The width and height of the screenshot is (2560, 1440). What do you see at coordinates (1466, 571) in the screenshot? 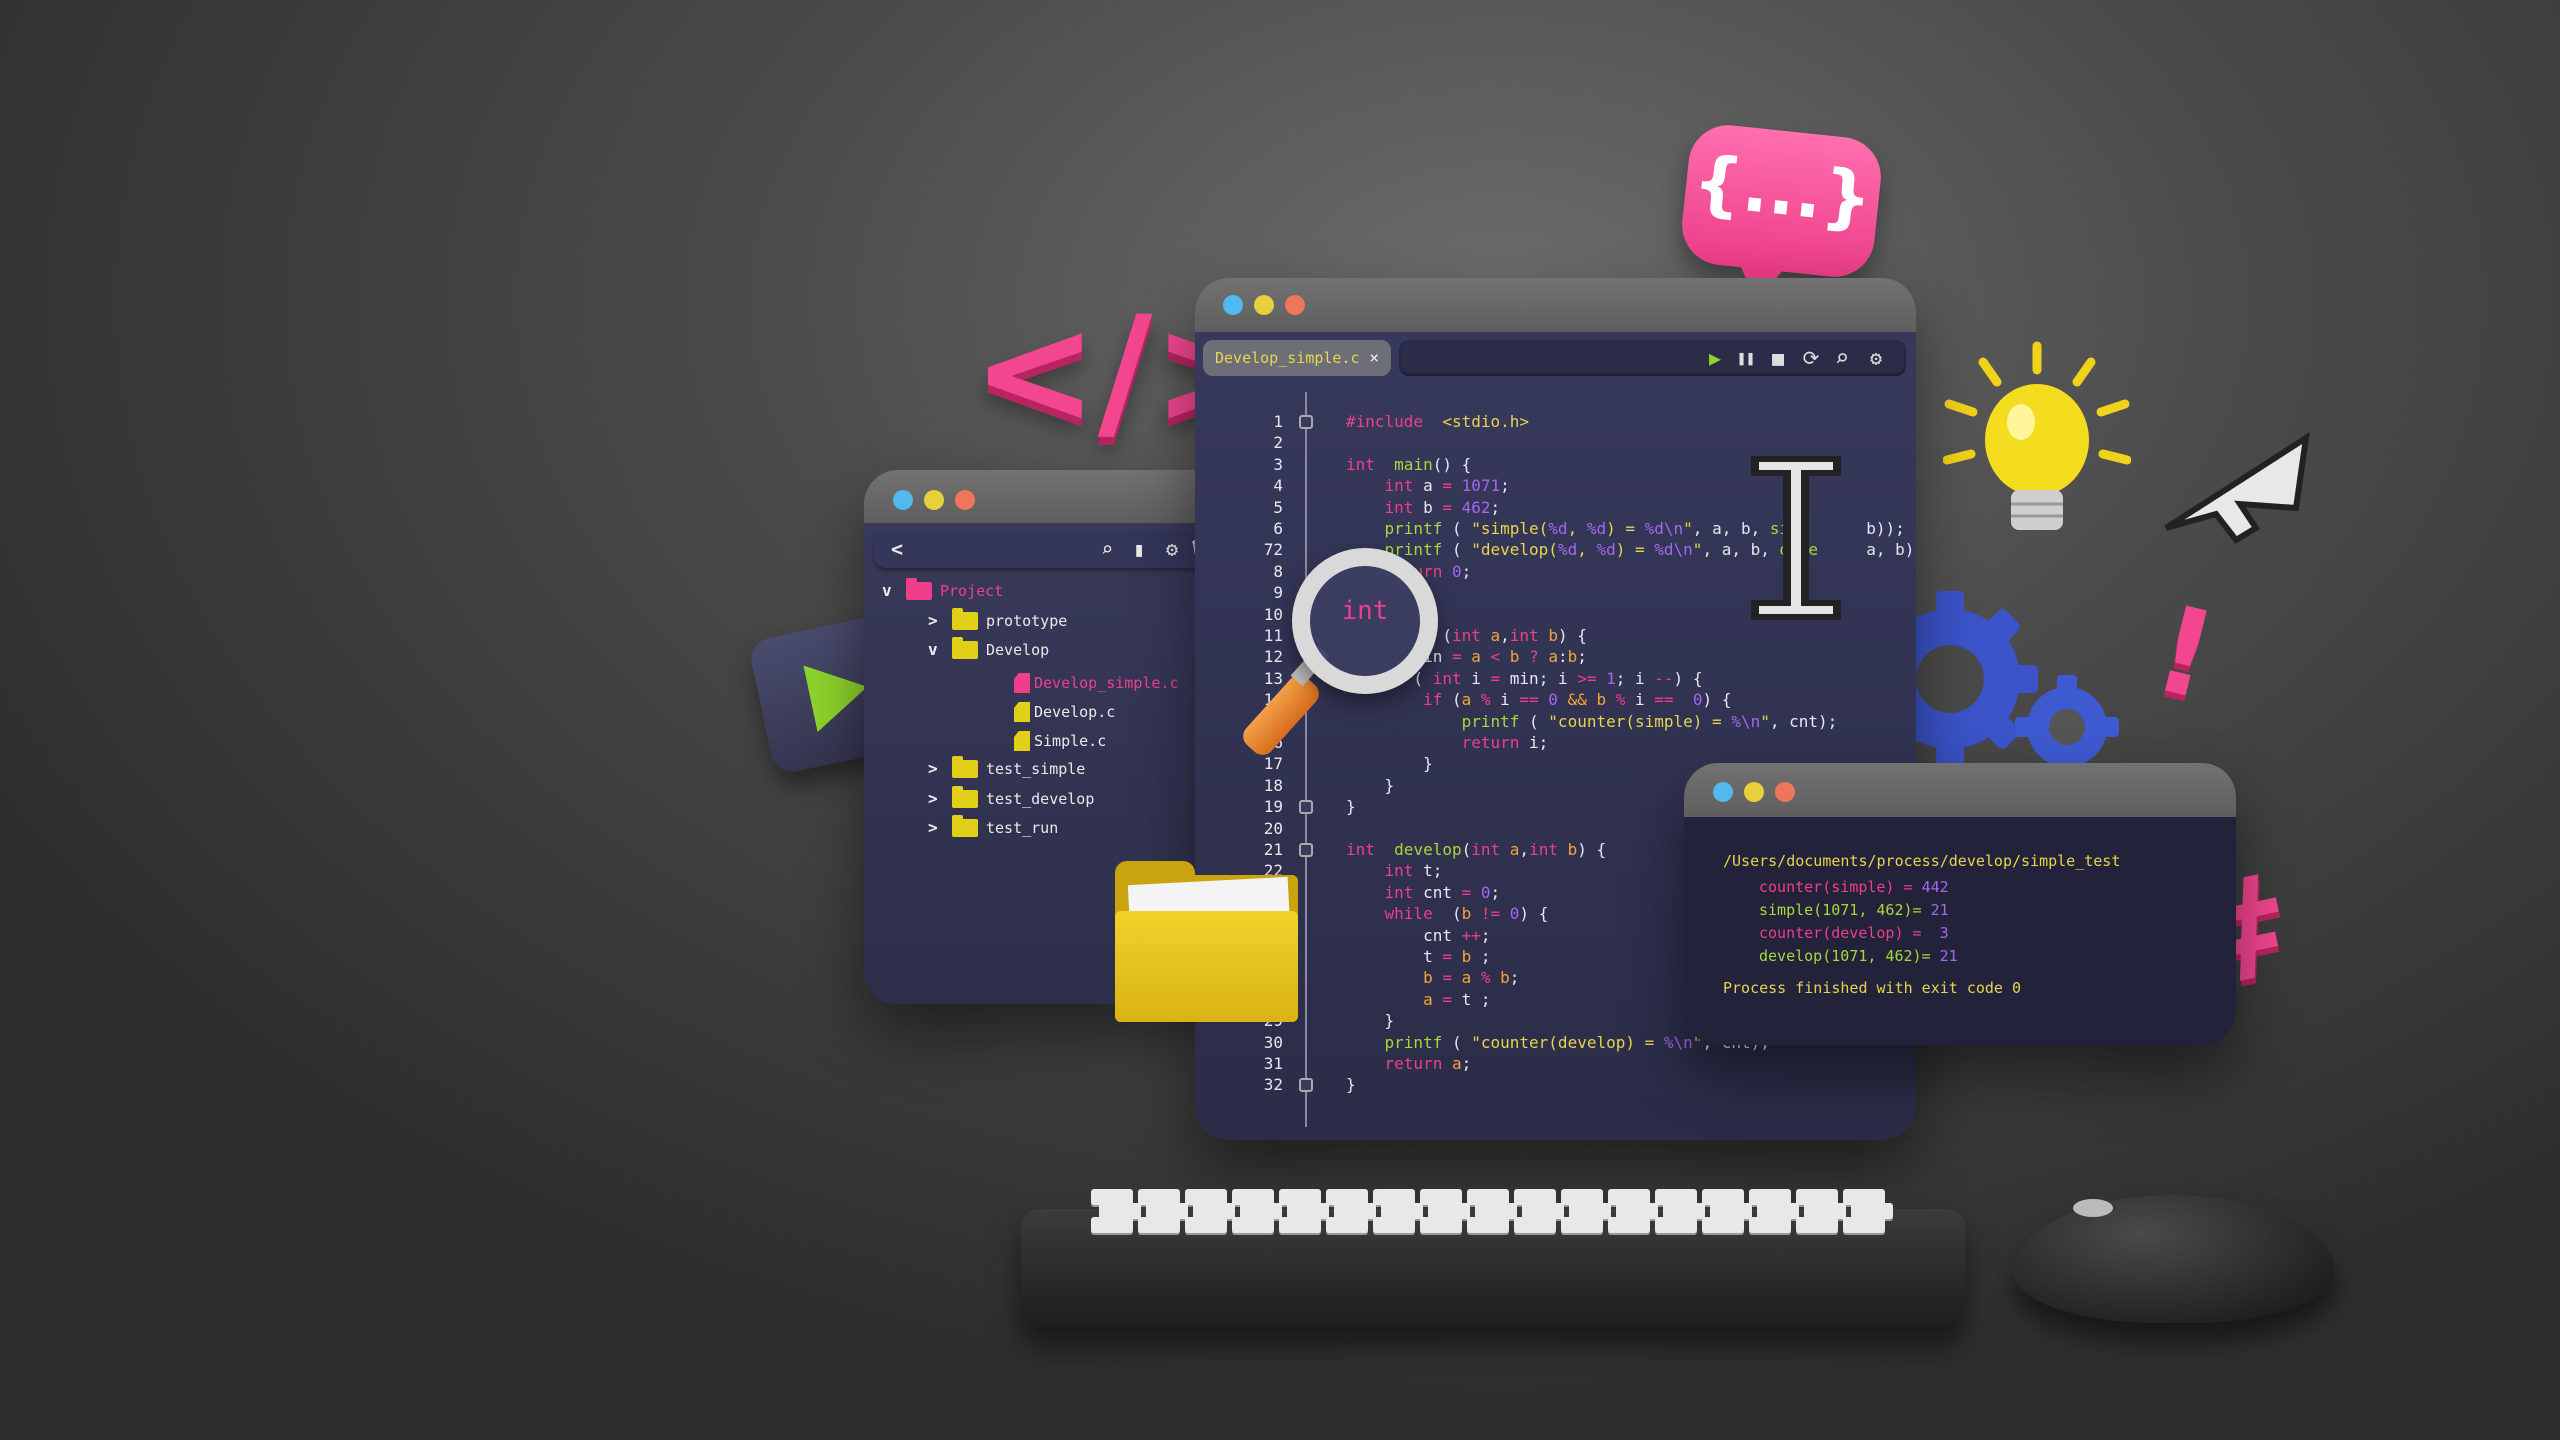
I see `code-token: ;` at bounding box center [1466, 571].